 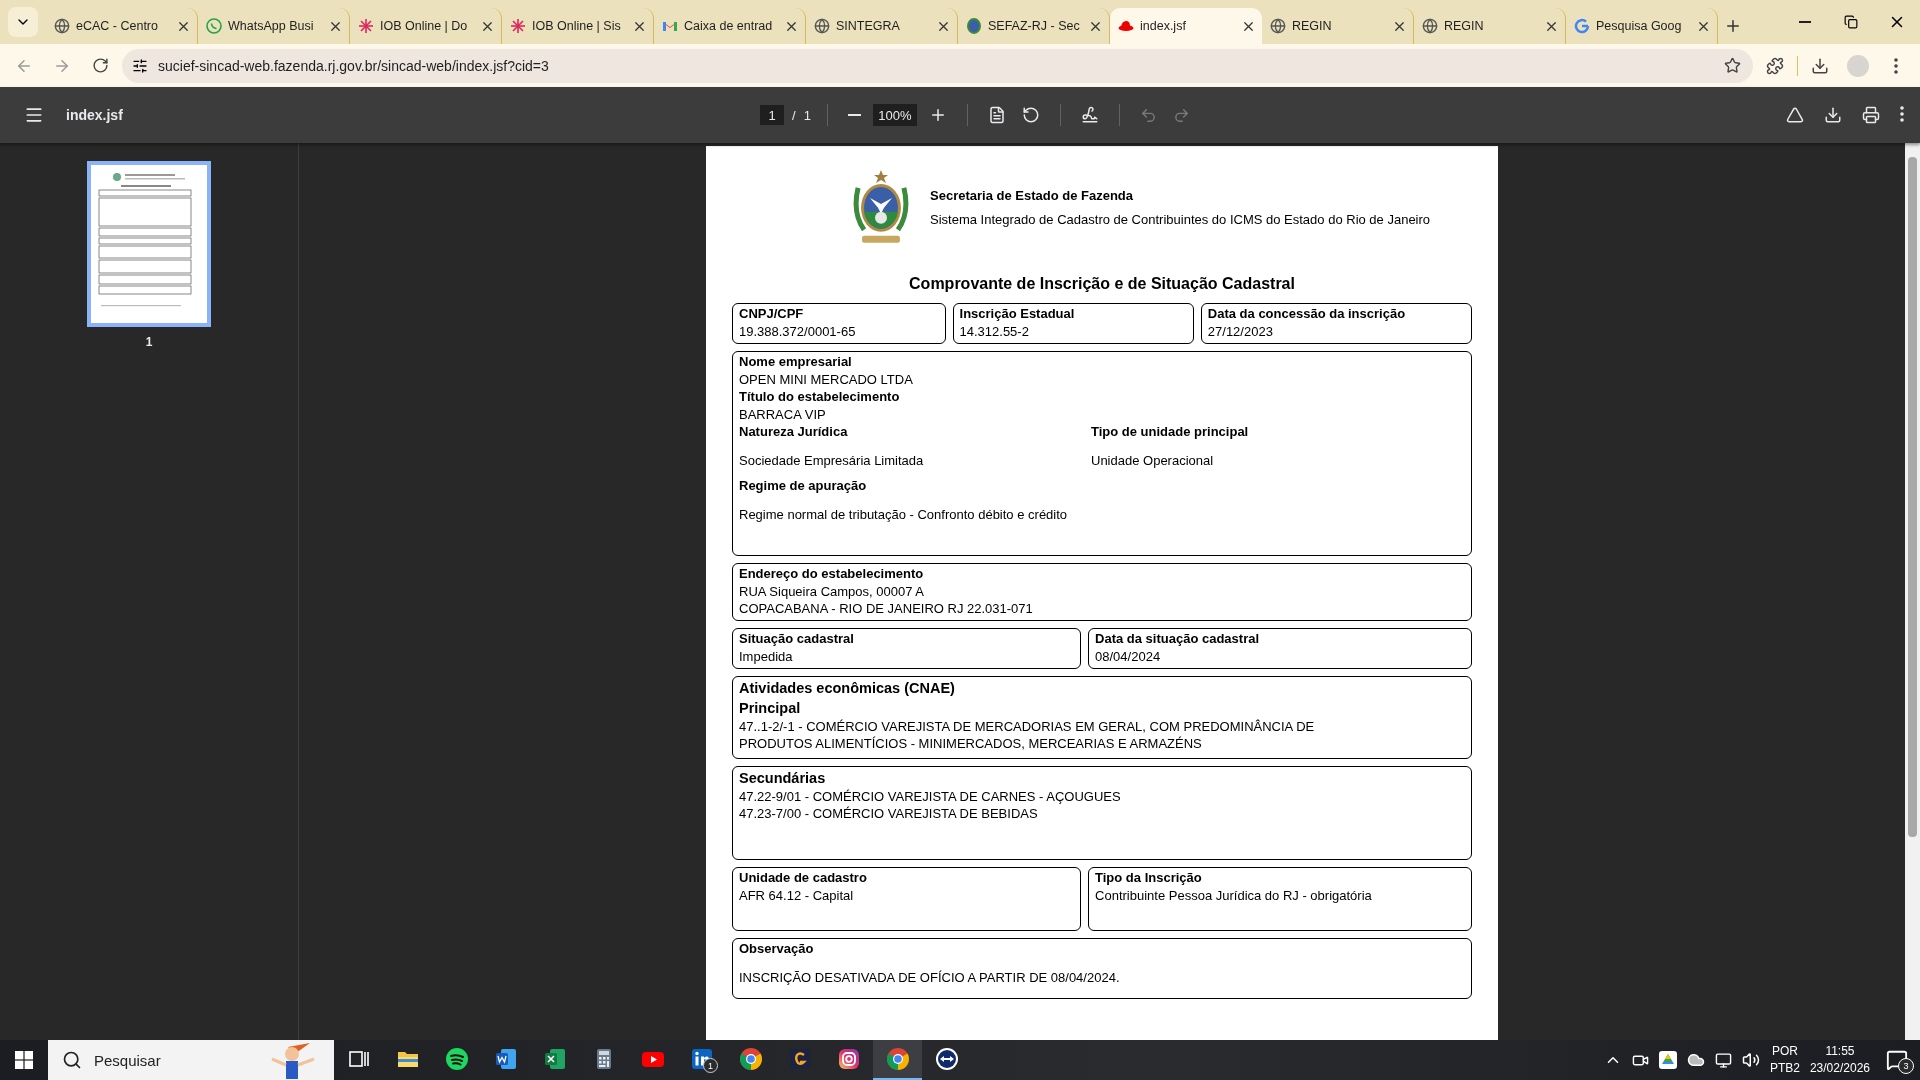 What do you see at coordinates (1851, 22) in the screenshot?
I see `restore-icon` at bounding box center [1851, 22].